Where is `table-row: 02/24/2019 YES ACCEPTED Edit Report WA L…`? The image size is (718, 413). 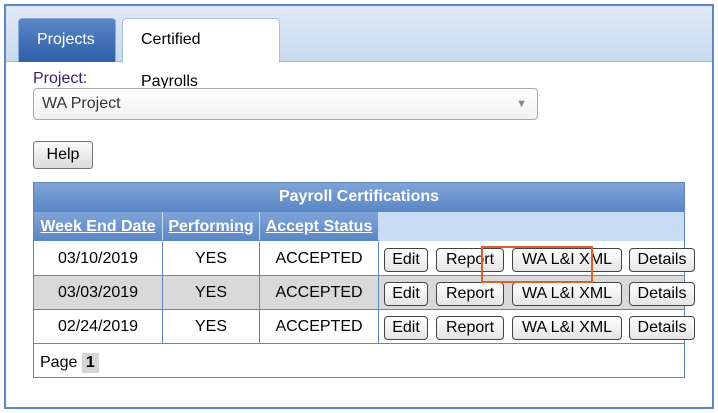
table-row: 02/24/2019 YES ACCEPTED Edit Report WA L… is located at coordinates (364, 327).